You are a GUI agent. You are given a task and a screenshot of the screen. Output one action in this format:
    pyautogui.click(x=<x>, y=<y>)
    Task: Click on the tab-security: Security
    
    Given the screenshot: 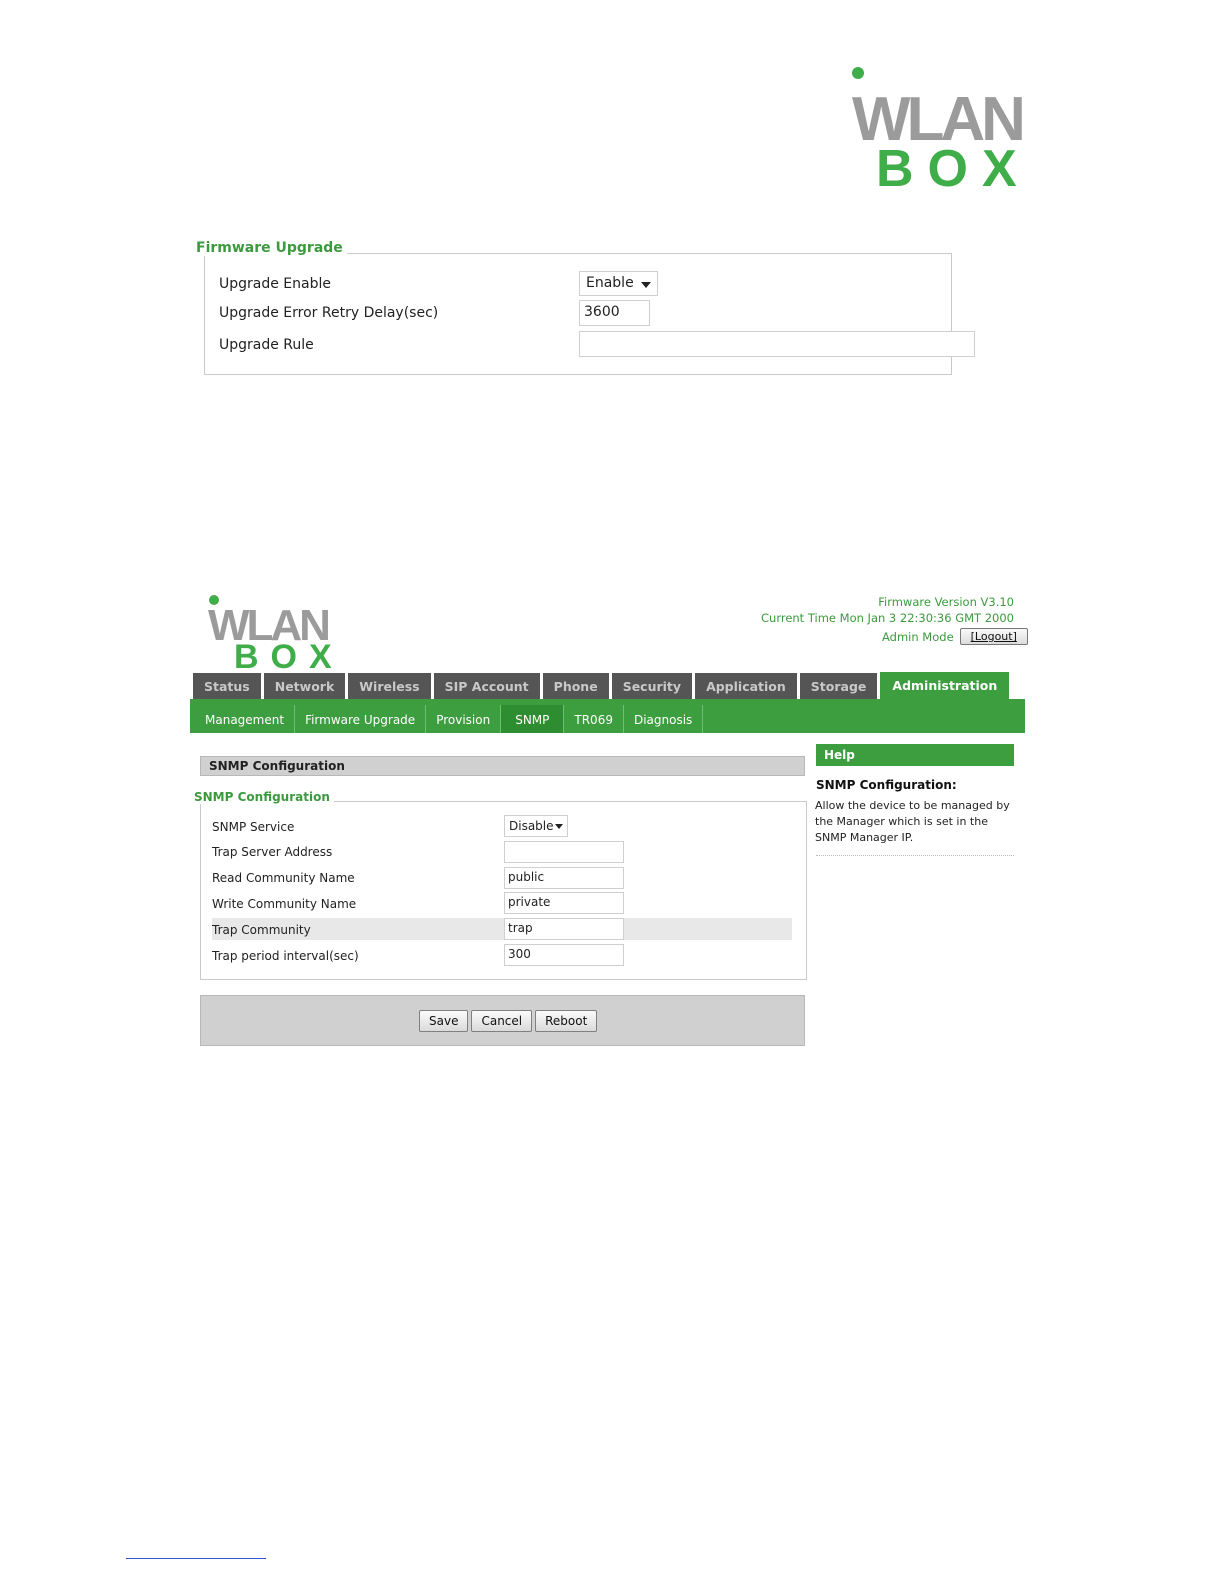 What is the action you would take?
    pyautogui.click(x=652, y=686)
    